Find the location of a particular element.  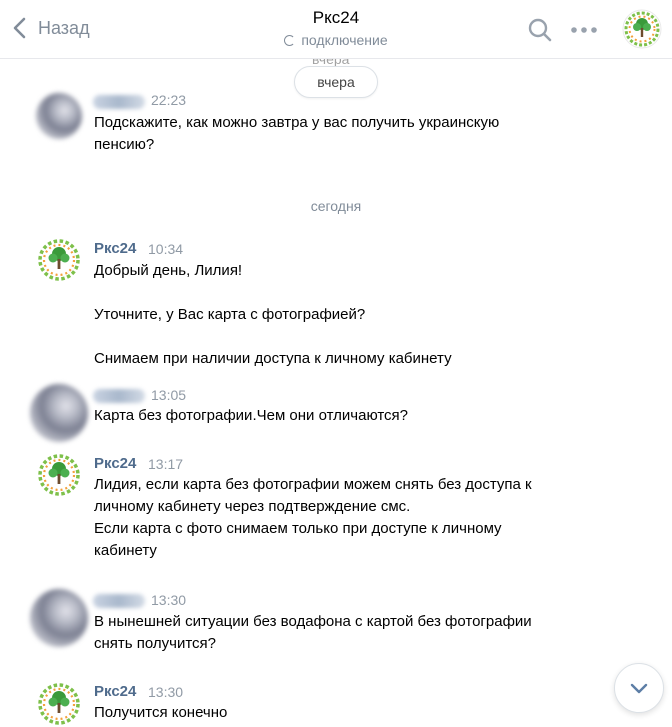

back-button: Назад is located at coordinates (49, 28).